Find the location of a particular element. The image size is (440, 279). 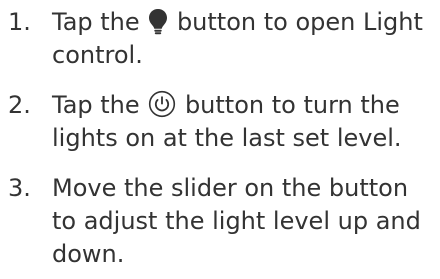

step-text-line: control. is located at coordinates (97, 55).